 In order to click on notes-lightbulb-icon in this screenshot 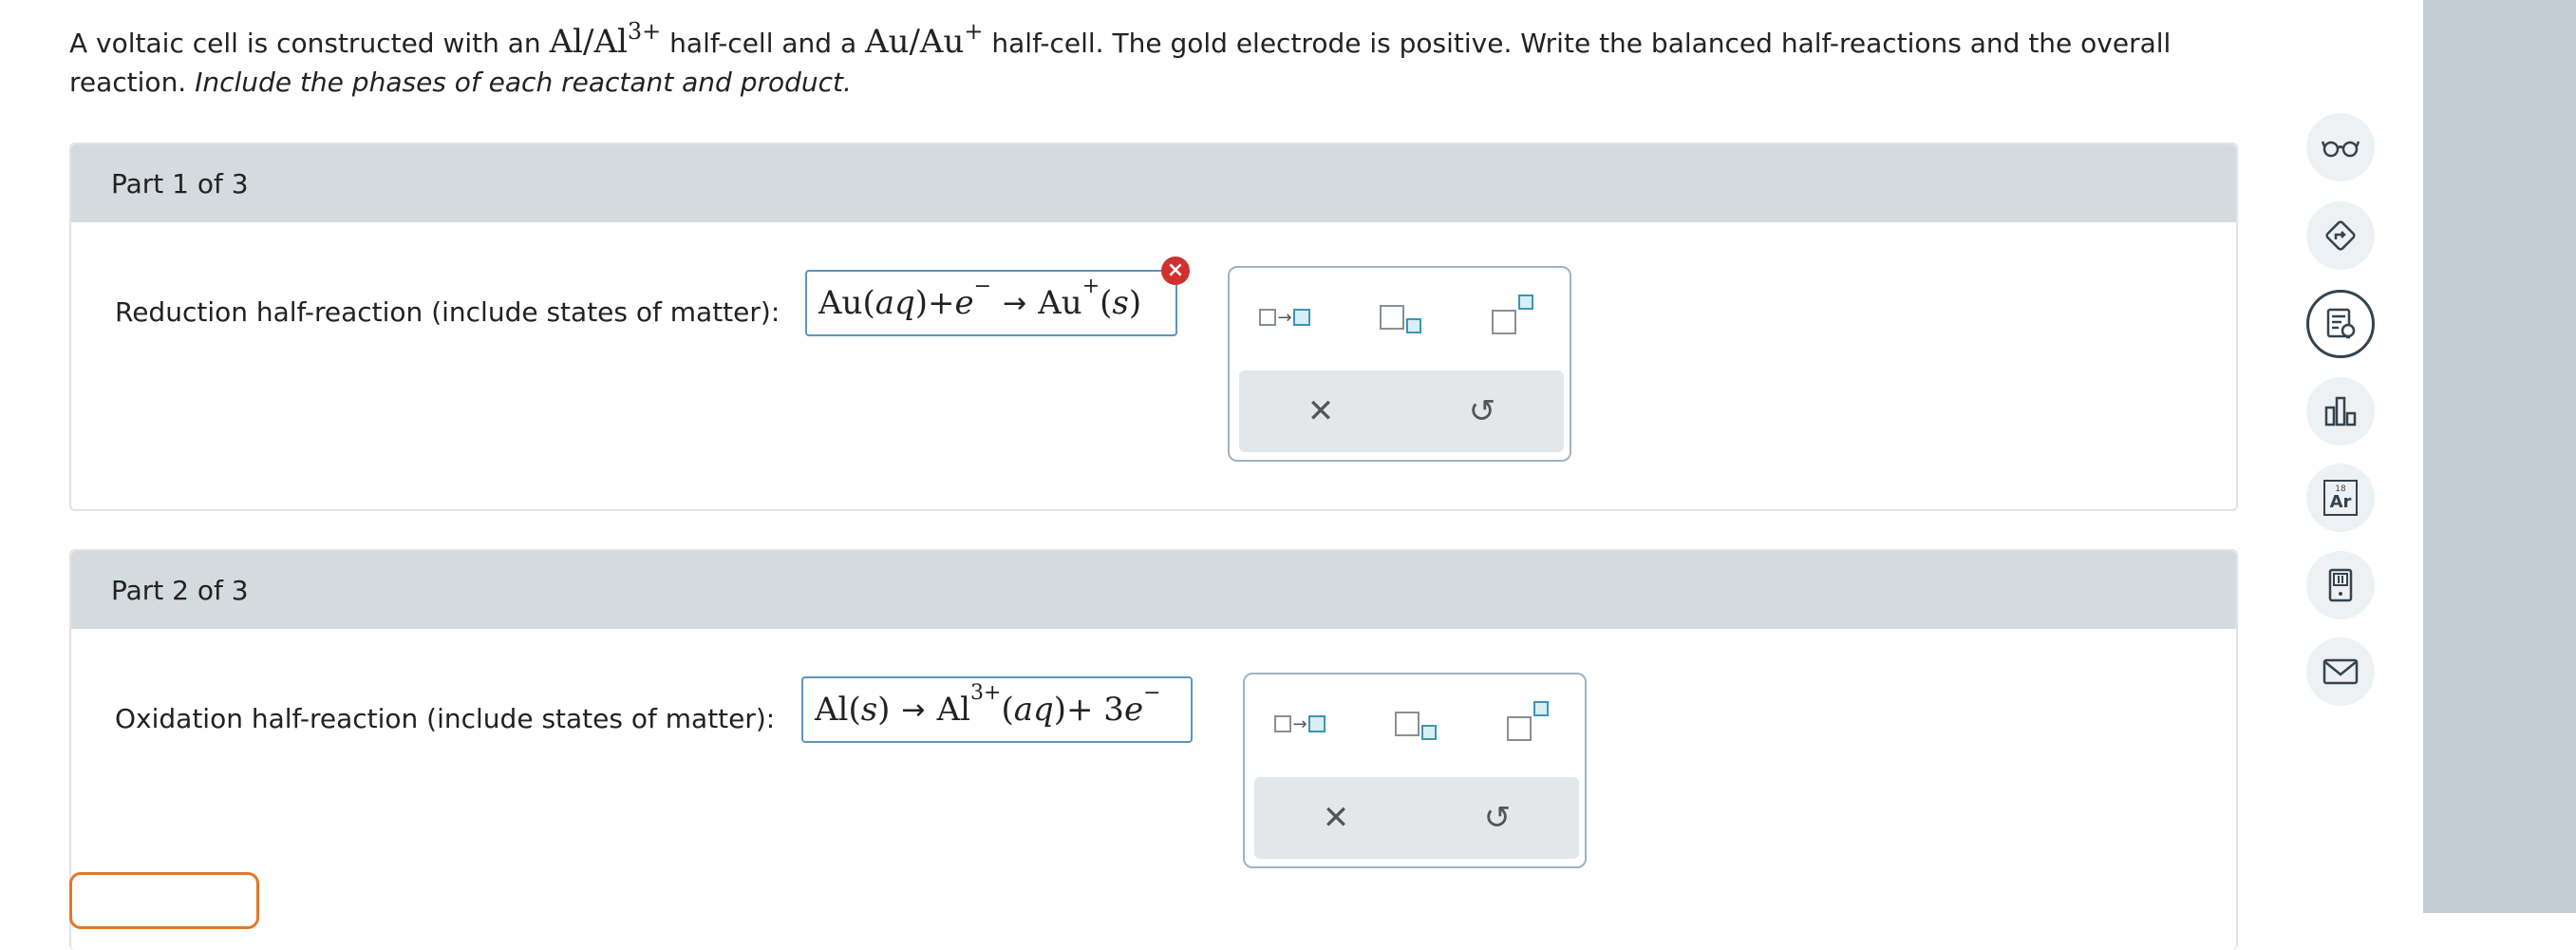, I will do `click(2341, 323)`.